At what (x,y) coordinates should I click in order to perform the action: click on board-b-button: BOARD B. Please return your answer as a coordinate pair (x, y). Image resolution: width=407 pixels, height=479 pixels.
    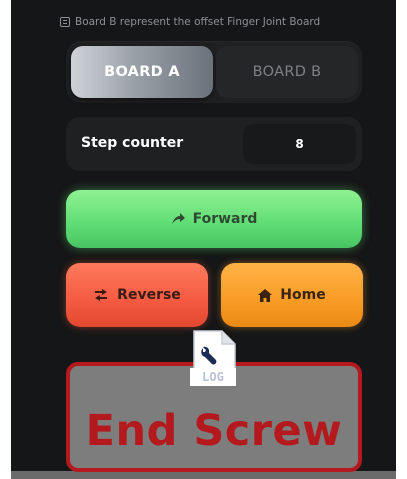
    Looking at the image, I should click on (287, 72).